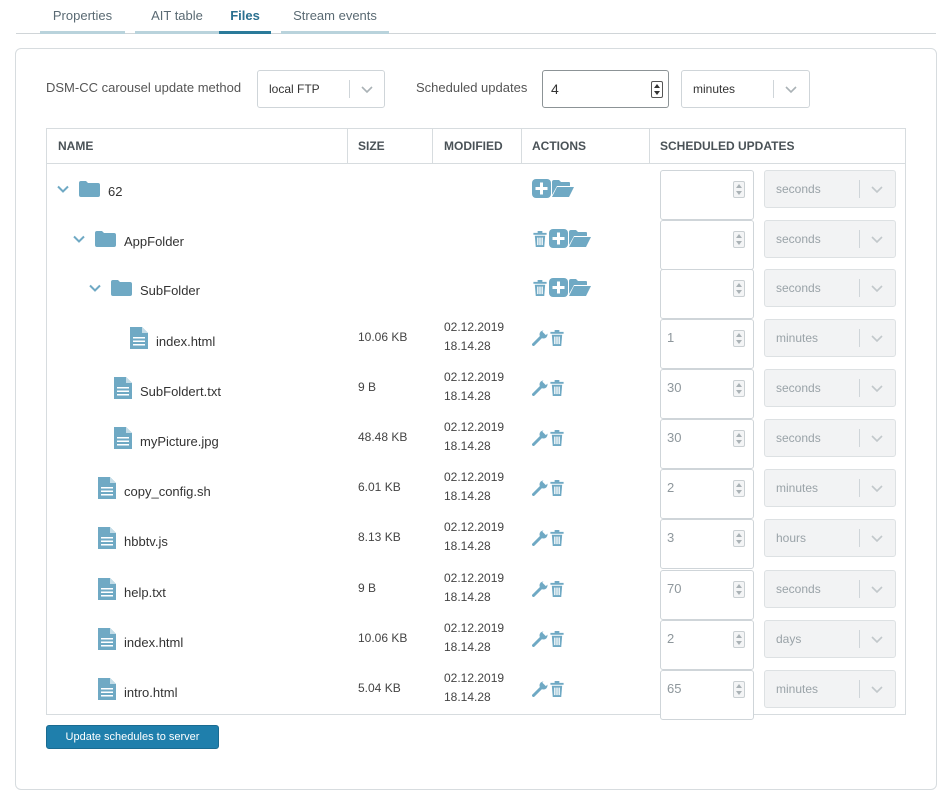 The width and height of the screenshot is (952, 805). Describe the element at coordinates (707, 544) in the screenshot. I see `row-schedule-input: 3` at that location.